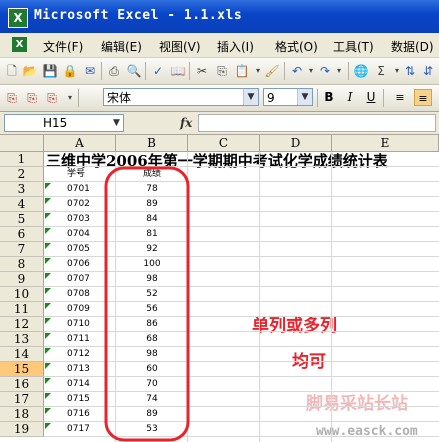  What do you see at coordinates (271, 98) in the screenshot?
I see `font-size-value: 9` at bounding box center [271, 98].